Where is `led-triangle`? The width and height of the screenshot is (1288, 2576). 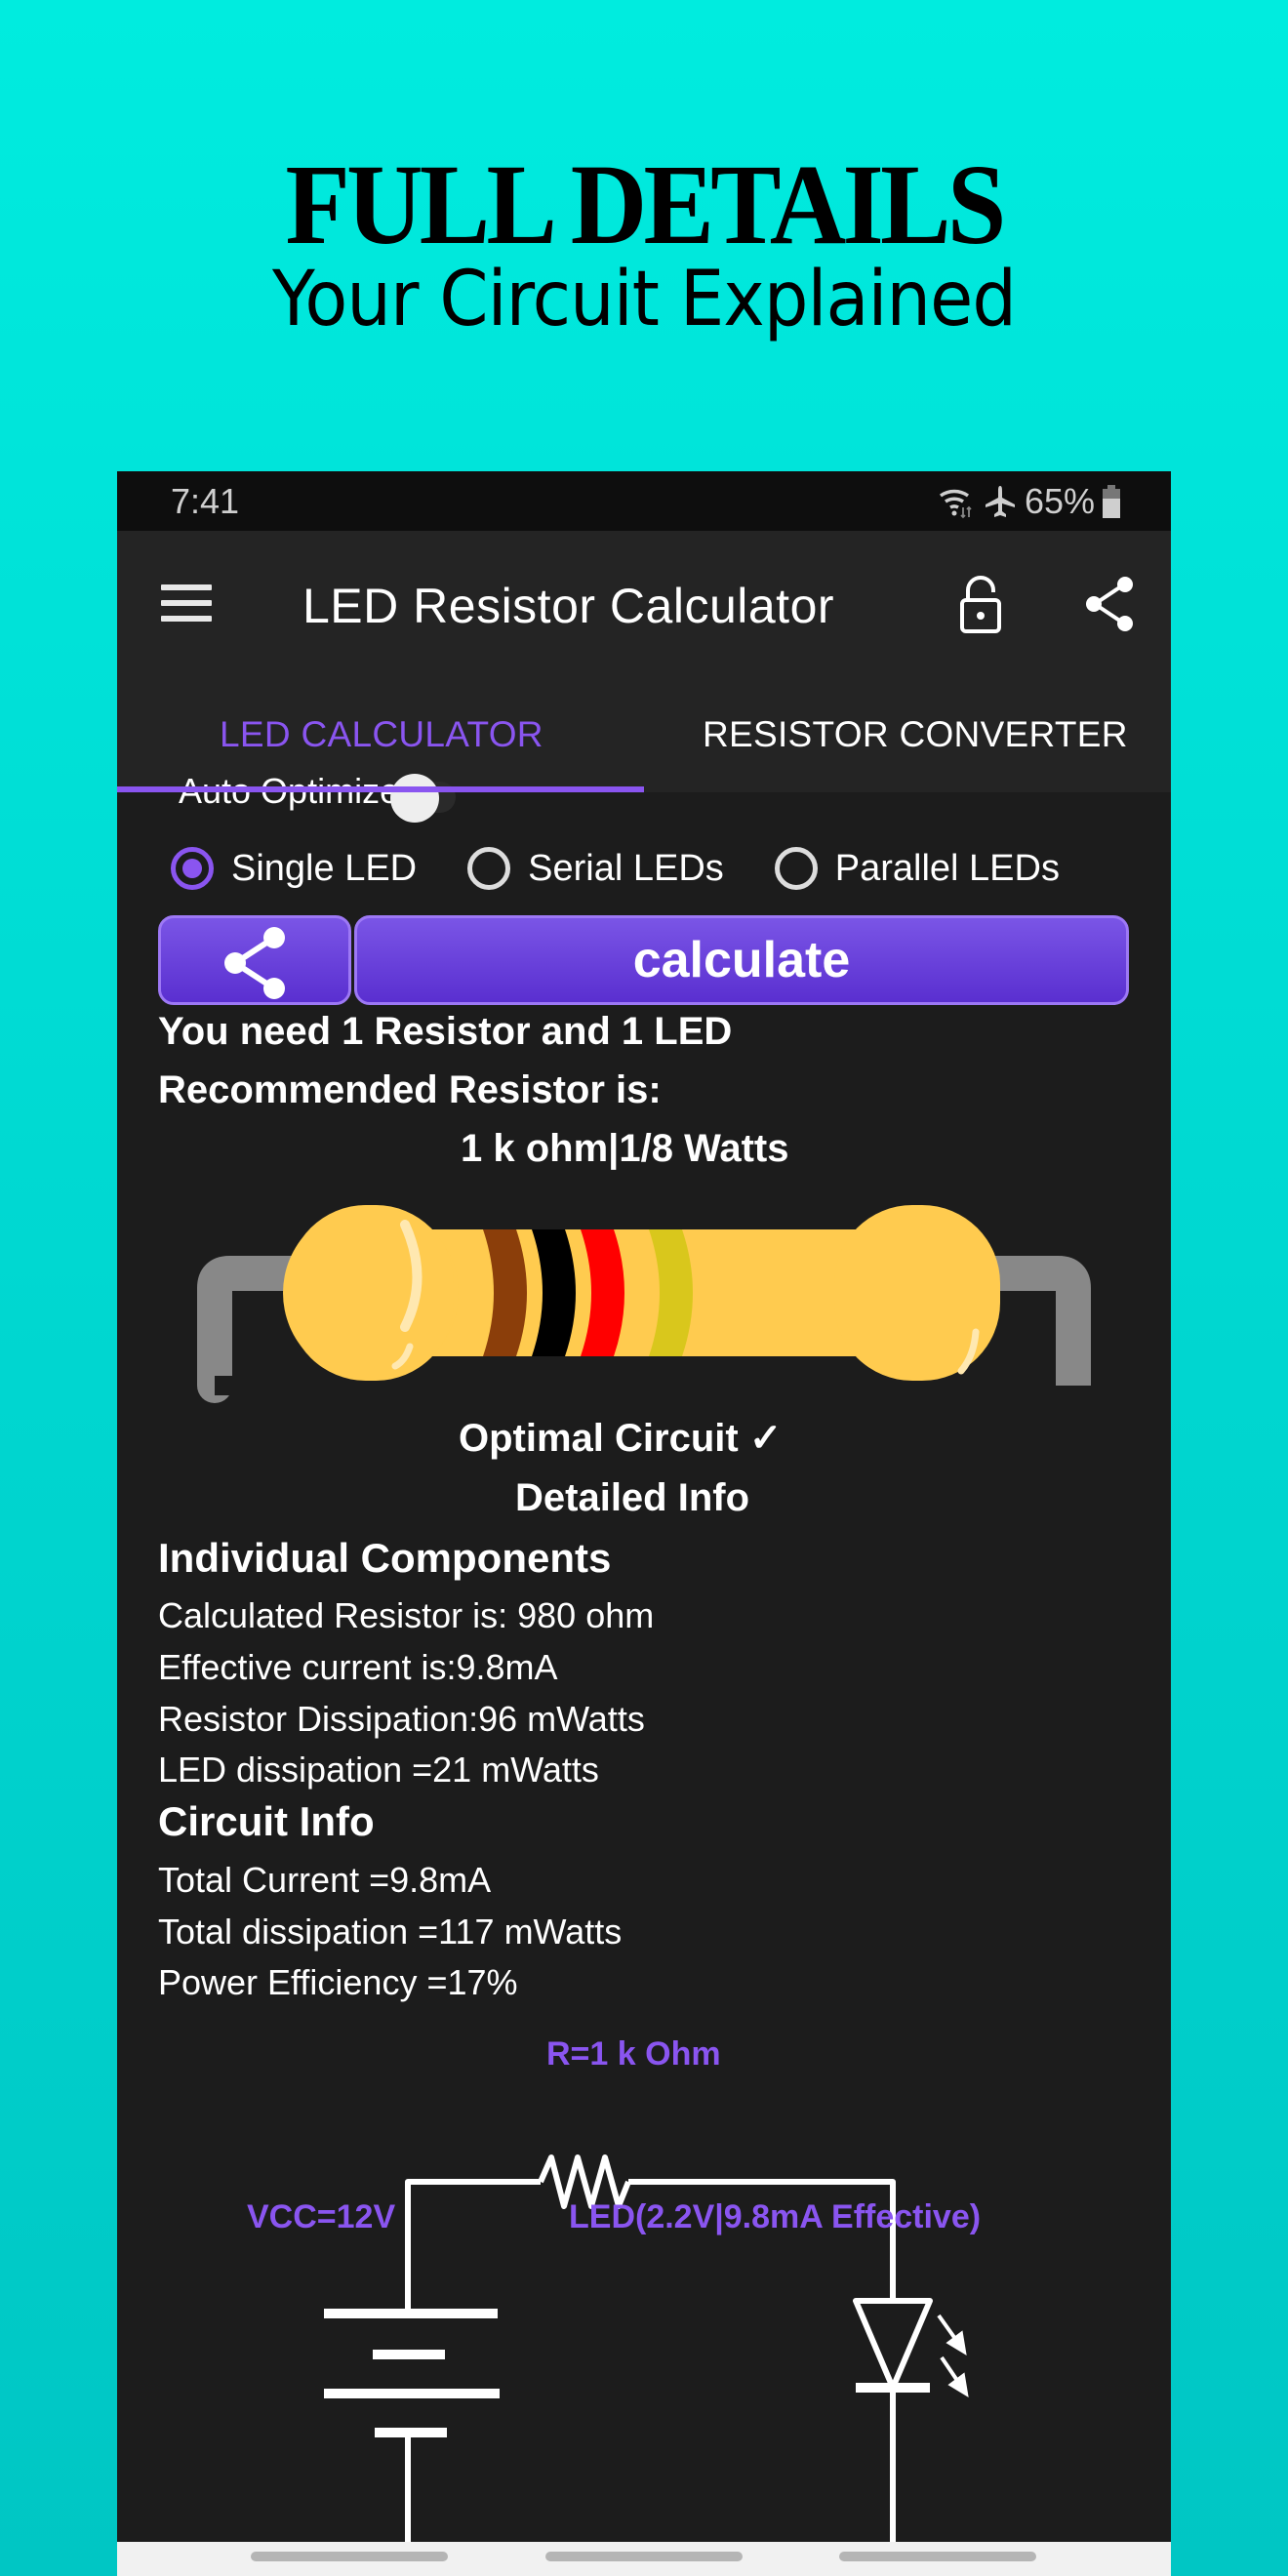
led-triangle is located at coordinates (893, 2344).